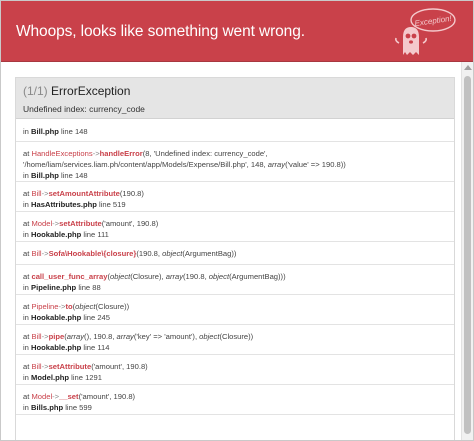 The height and width of the screenshot is (441, 474). What do you see at coordinates (84, 109) in the screenshot?
I see `exception-message: Undefined index: currency_code` at bounding box center [84, 109].